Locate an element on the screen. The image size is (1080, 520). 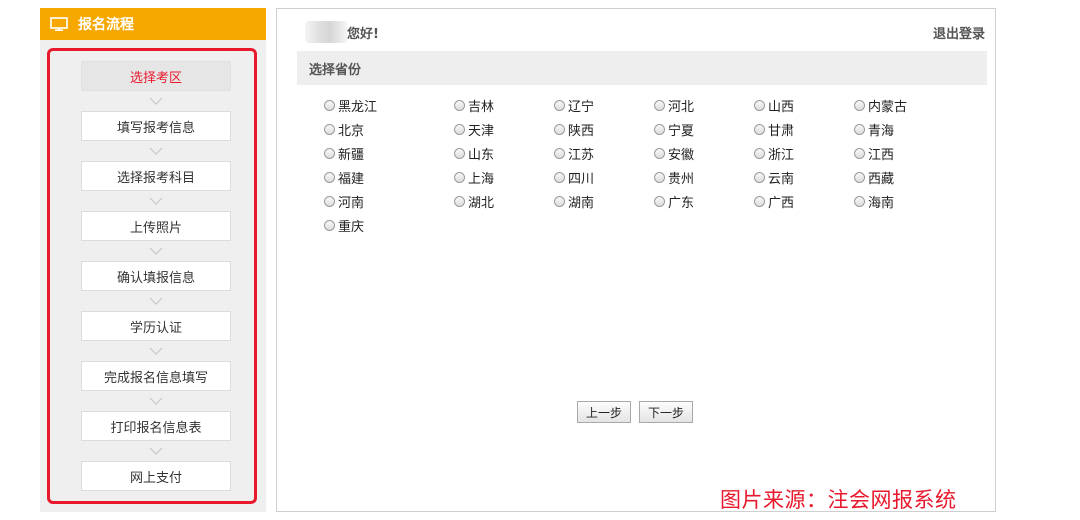
province-label: 陕西 is located at coordinates (581, 131).